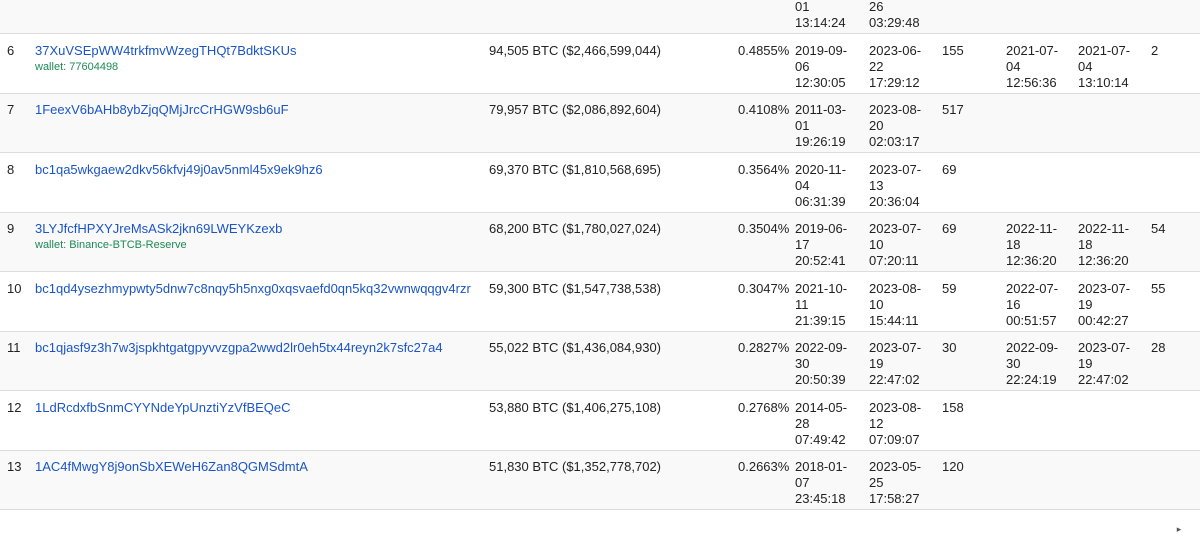 The width and height of the screenshot is (1200, 536). What do you see at coordinates (1158, 228) in the screenshot?
I see `outs-count-cell: 54` at bounding box center [1158, 228].